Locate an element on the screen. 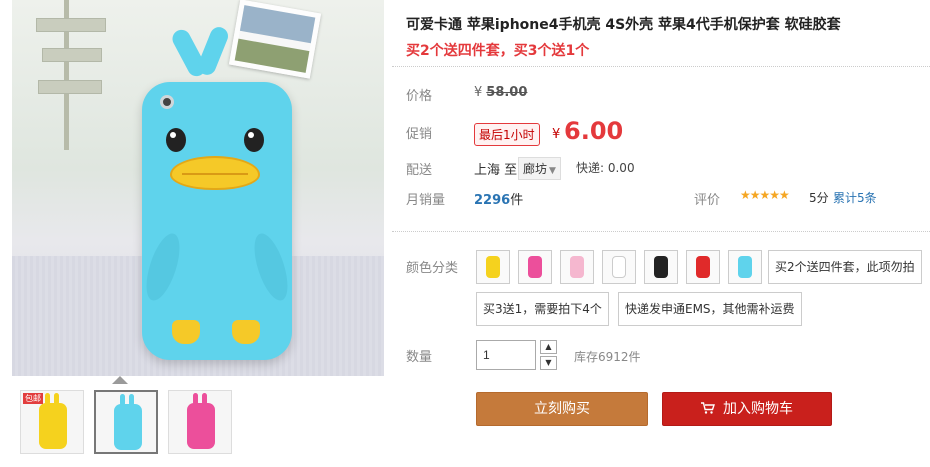 This screenshot has width=930, height=467. promo-price: 6.00 is located at coordinates (594, 131).